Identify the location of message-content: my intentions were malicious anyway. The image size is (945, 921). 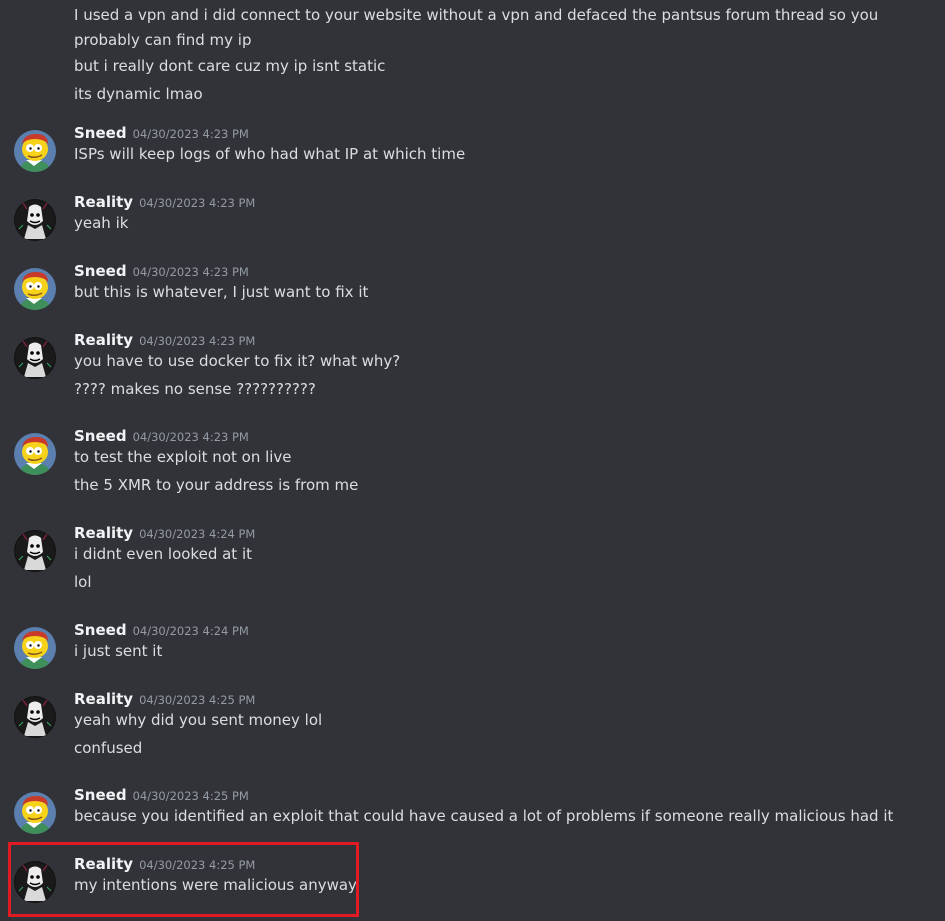
(215, 886).